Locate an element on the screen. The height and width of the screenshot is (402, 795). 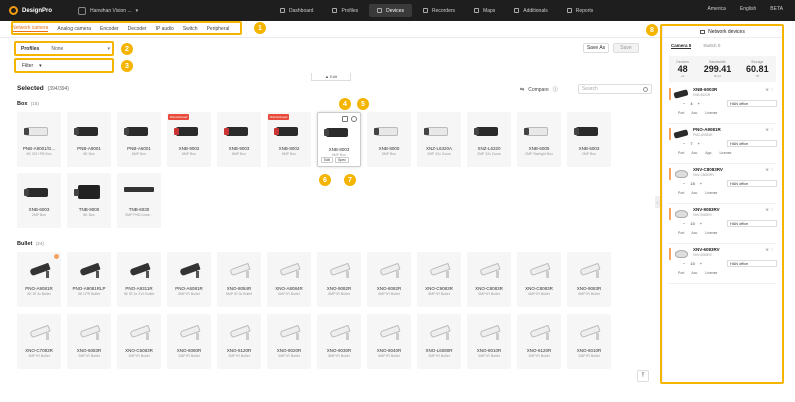
nav-icon is located at coordinates (569, 10).